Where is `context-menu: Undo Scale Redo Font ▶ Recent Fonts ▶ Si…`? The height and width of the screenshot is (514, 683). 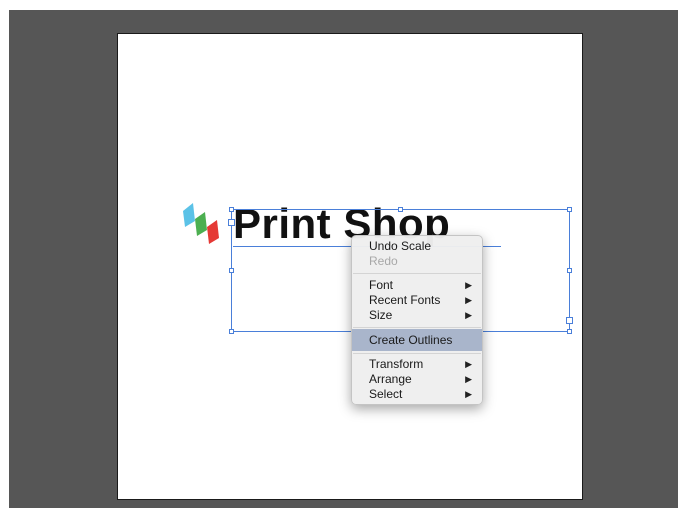
context-menu: Undo Scale Redo Font ▶ Recent Fonts ▶ Si… is located at coordinates (417, 320).